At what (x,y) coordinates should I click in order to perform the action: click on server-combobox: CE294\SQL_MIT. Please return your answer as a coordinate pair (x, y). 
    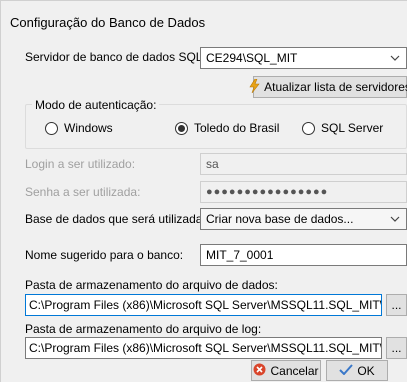
    Looking at the image, I should click on (303, 58).